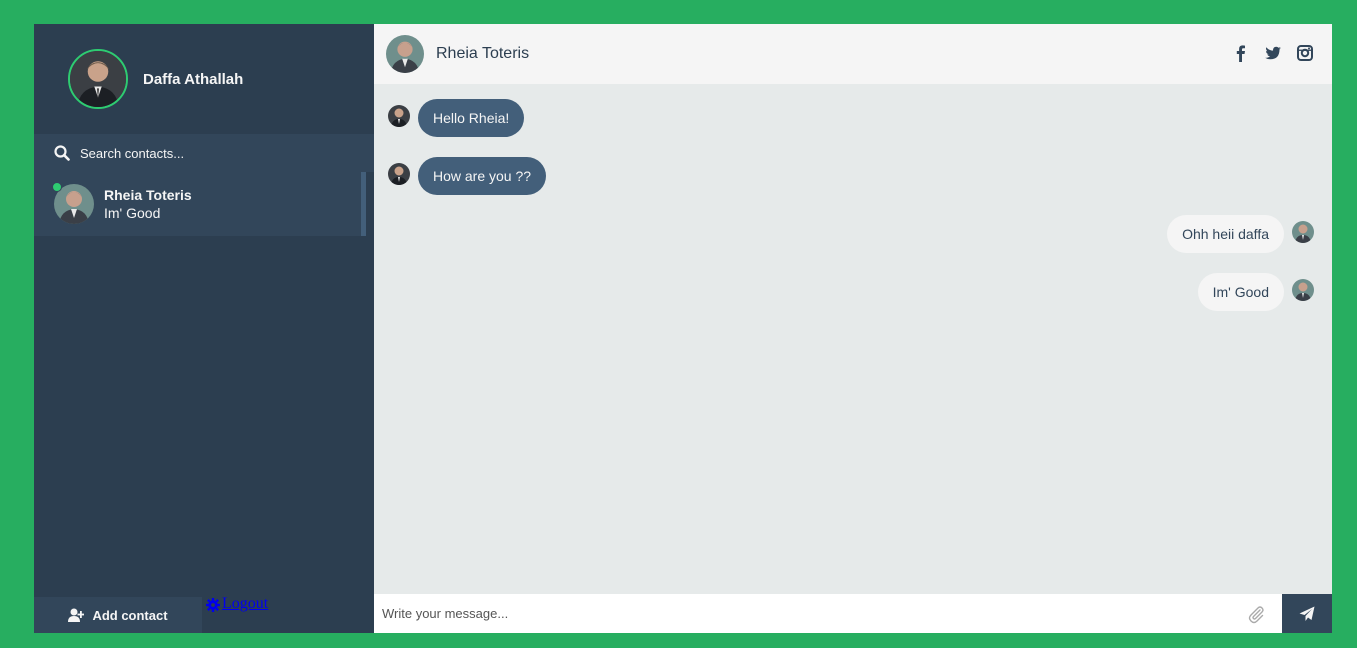 The image size is (1357, 648). I want to click on chat-contact-name: Rheia Toteris, so click(483, 53).